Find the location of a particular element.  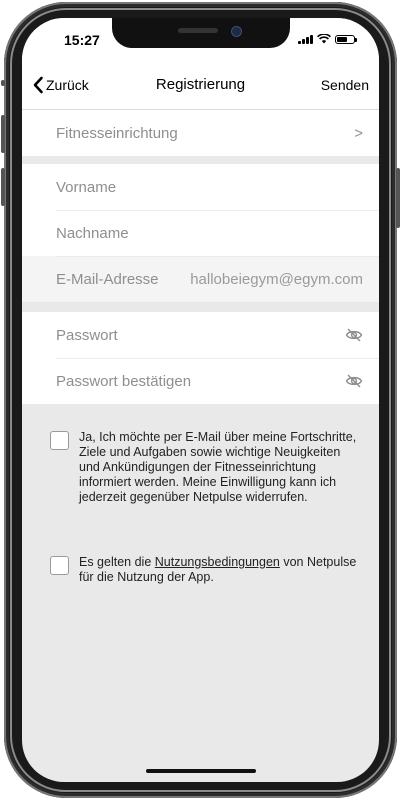

back-button: Zurück is located at coordinates (60, 85).